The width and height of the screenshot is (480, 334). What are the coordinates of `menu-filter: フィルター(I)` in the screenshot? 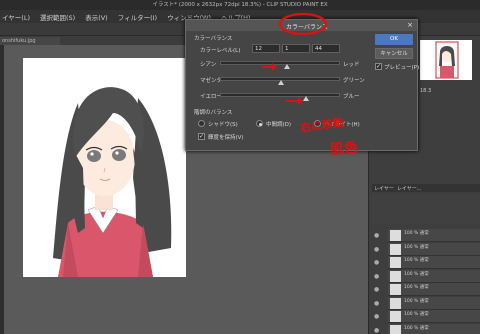 It's located at (137, 17).